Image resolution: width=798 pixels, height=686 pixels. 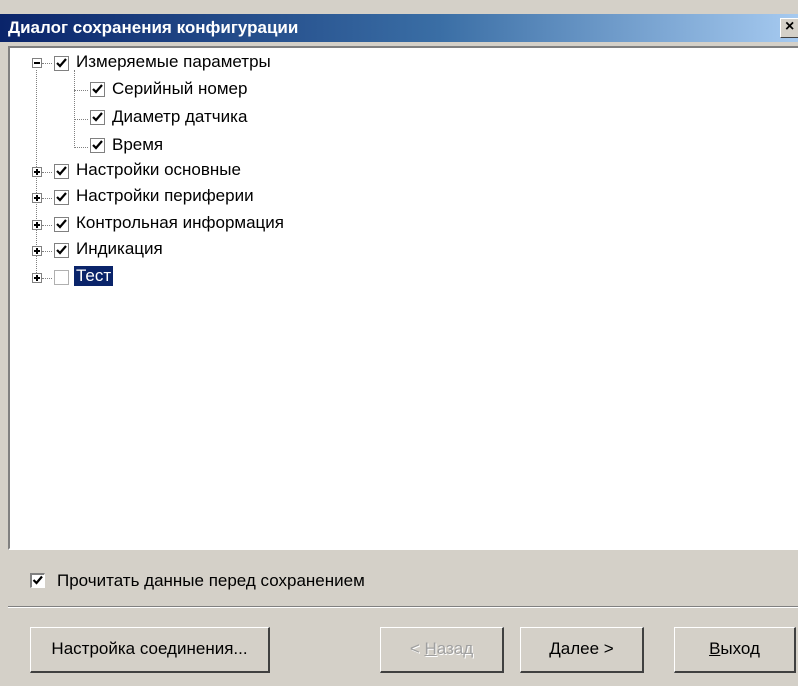 I want to click on read-before-save-checkbox, so click(x=37, y=580).